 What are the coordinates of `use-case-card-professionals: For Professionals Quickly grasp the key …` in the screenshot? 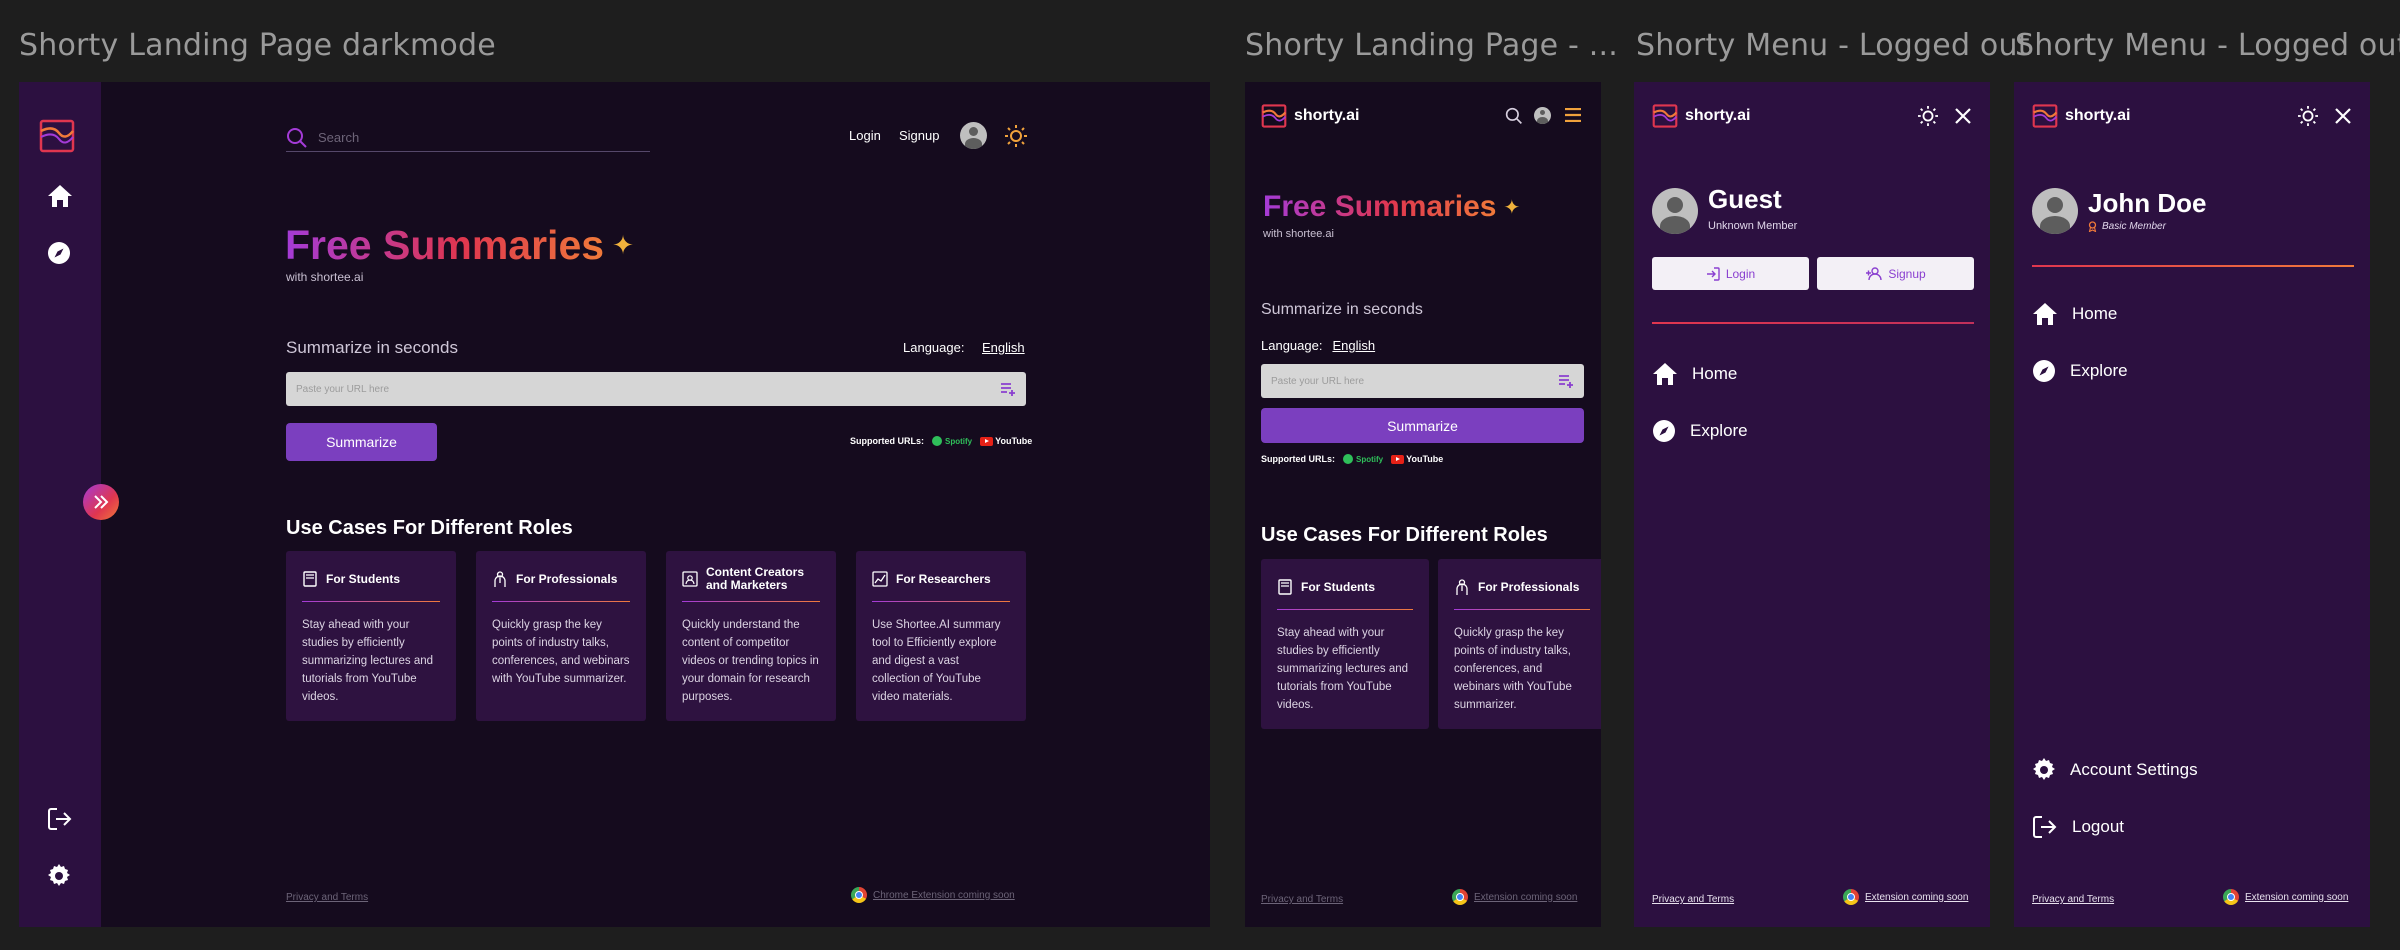 It's located at (1519, 644).